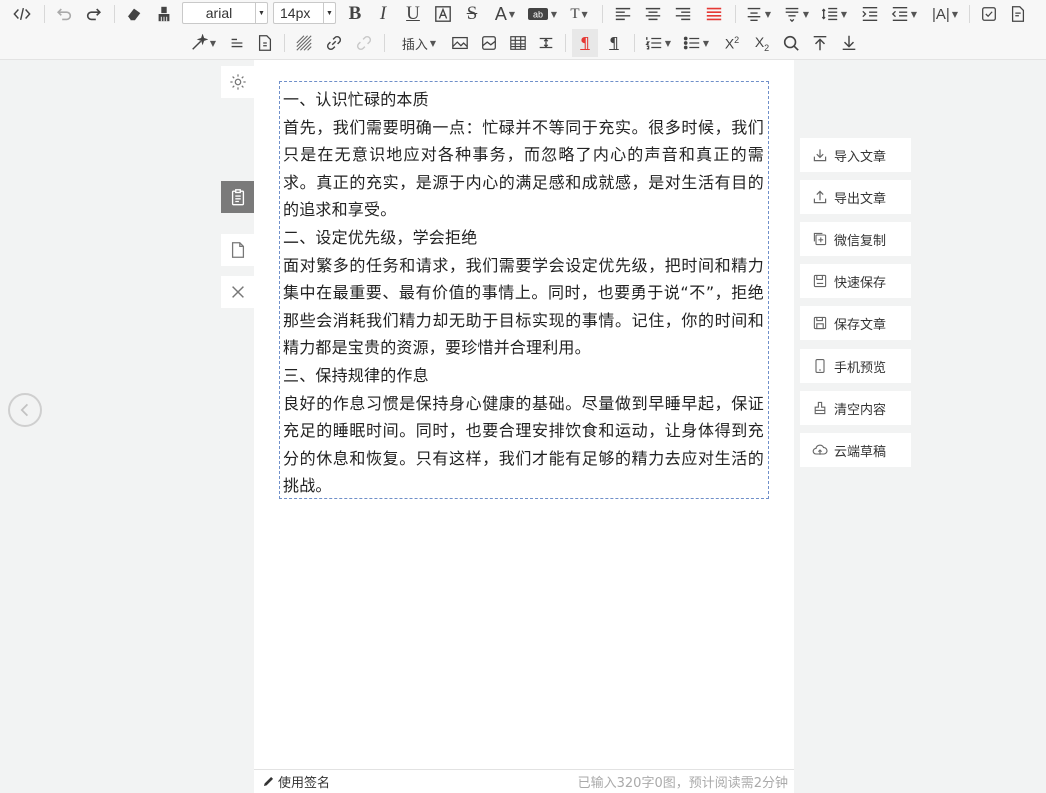  What do you see at coordinates (364, 43) in the screenshot?
I see `unlink-button` at bounding box center [364, 43].